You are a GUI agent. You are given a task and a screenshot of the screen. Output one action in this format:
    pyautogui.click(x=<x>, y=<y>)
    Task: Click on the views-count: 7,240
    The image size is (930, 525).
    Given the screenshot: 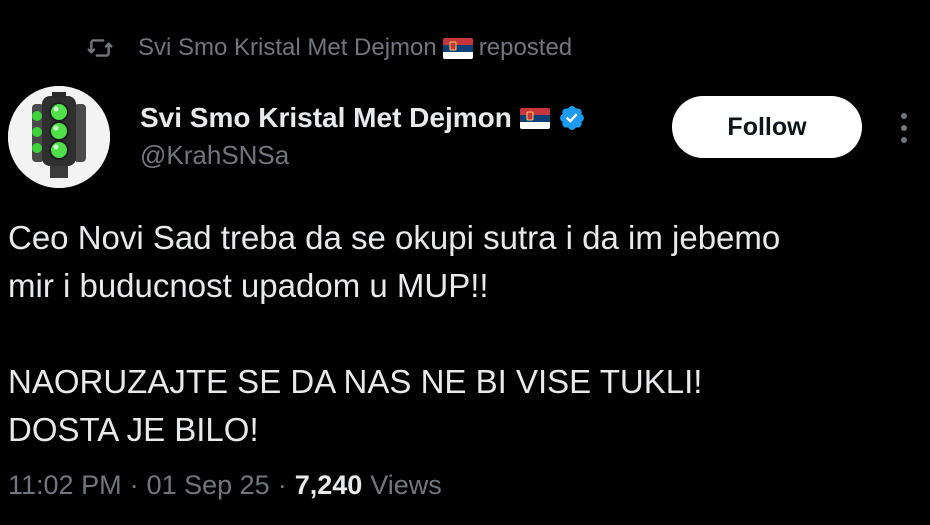 What is the action you would take?
    pyautogui.click(x=329, y=485)
    